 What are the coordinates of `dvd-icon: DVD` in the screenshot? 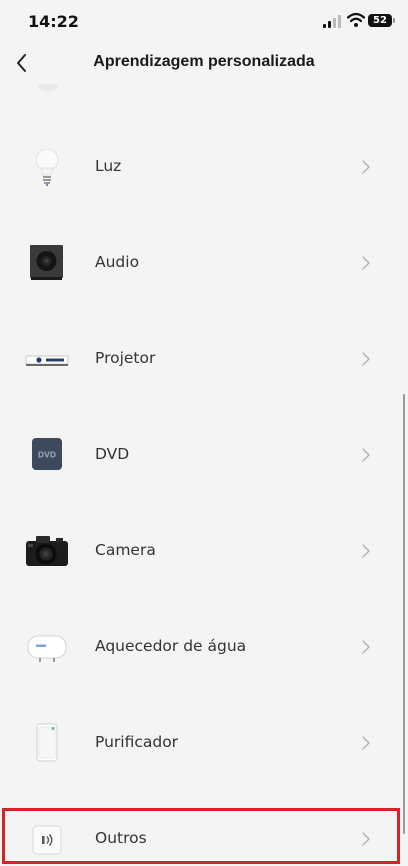 It's located at (47, 454).